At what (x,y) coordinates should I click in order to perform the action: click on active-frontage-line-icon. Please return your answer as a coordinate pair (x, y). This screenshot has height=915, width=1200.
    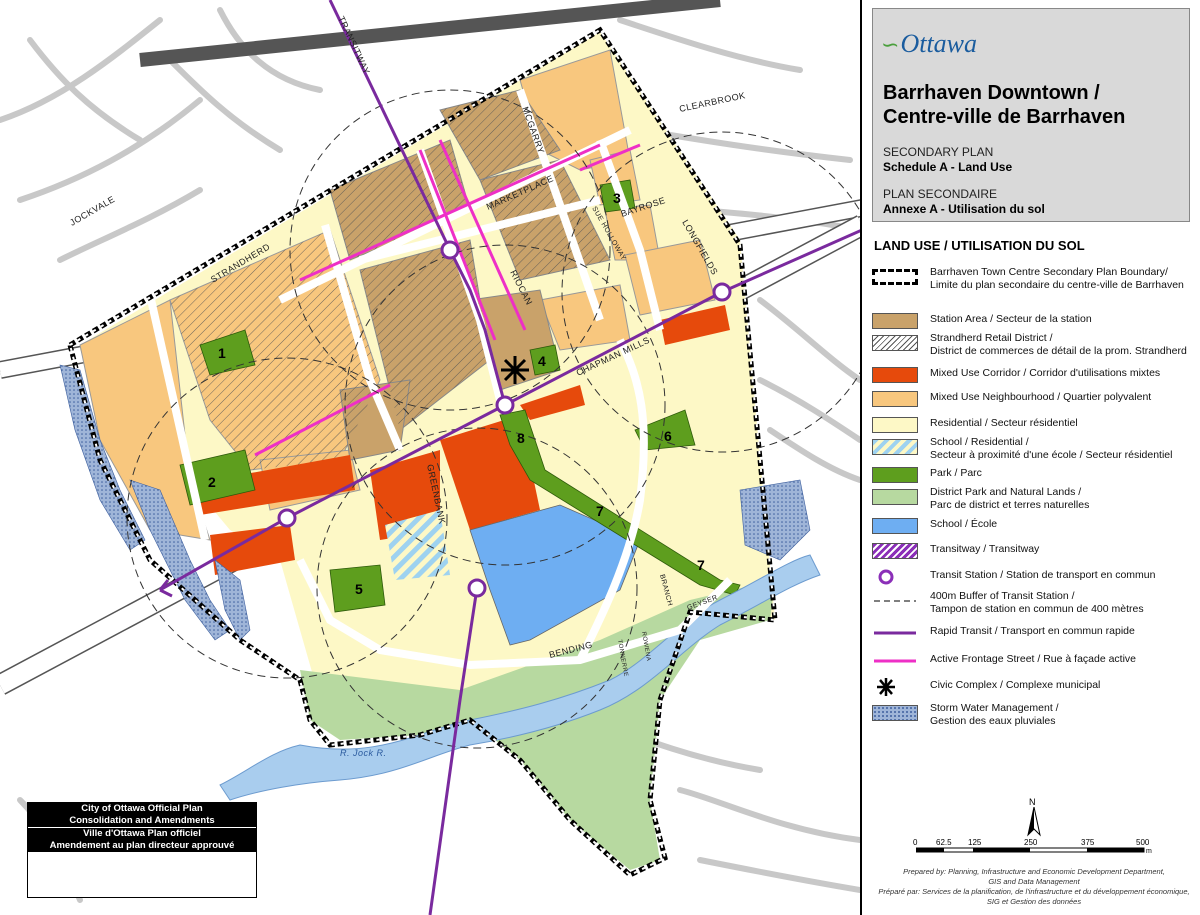
    Looking at the image, I should click on (895, 661).